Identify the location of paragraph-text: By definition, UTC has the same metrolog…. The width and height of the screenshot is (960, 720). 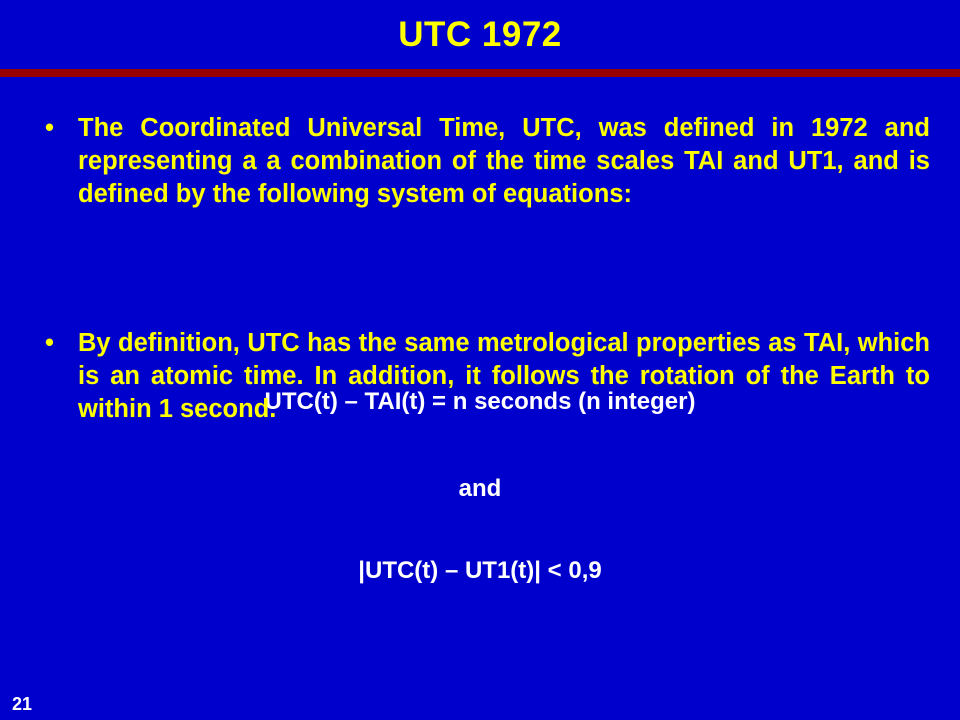
(504, 376).